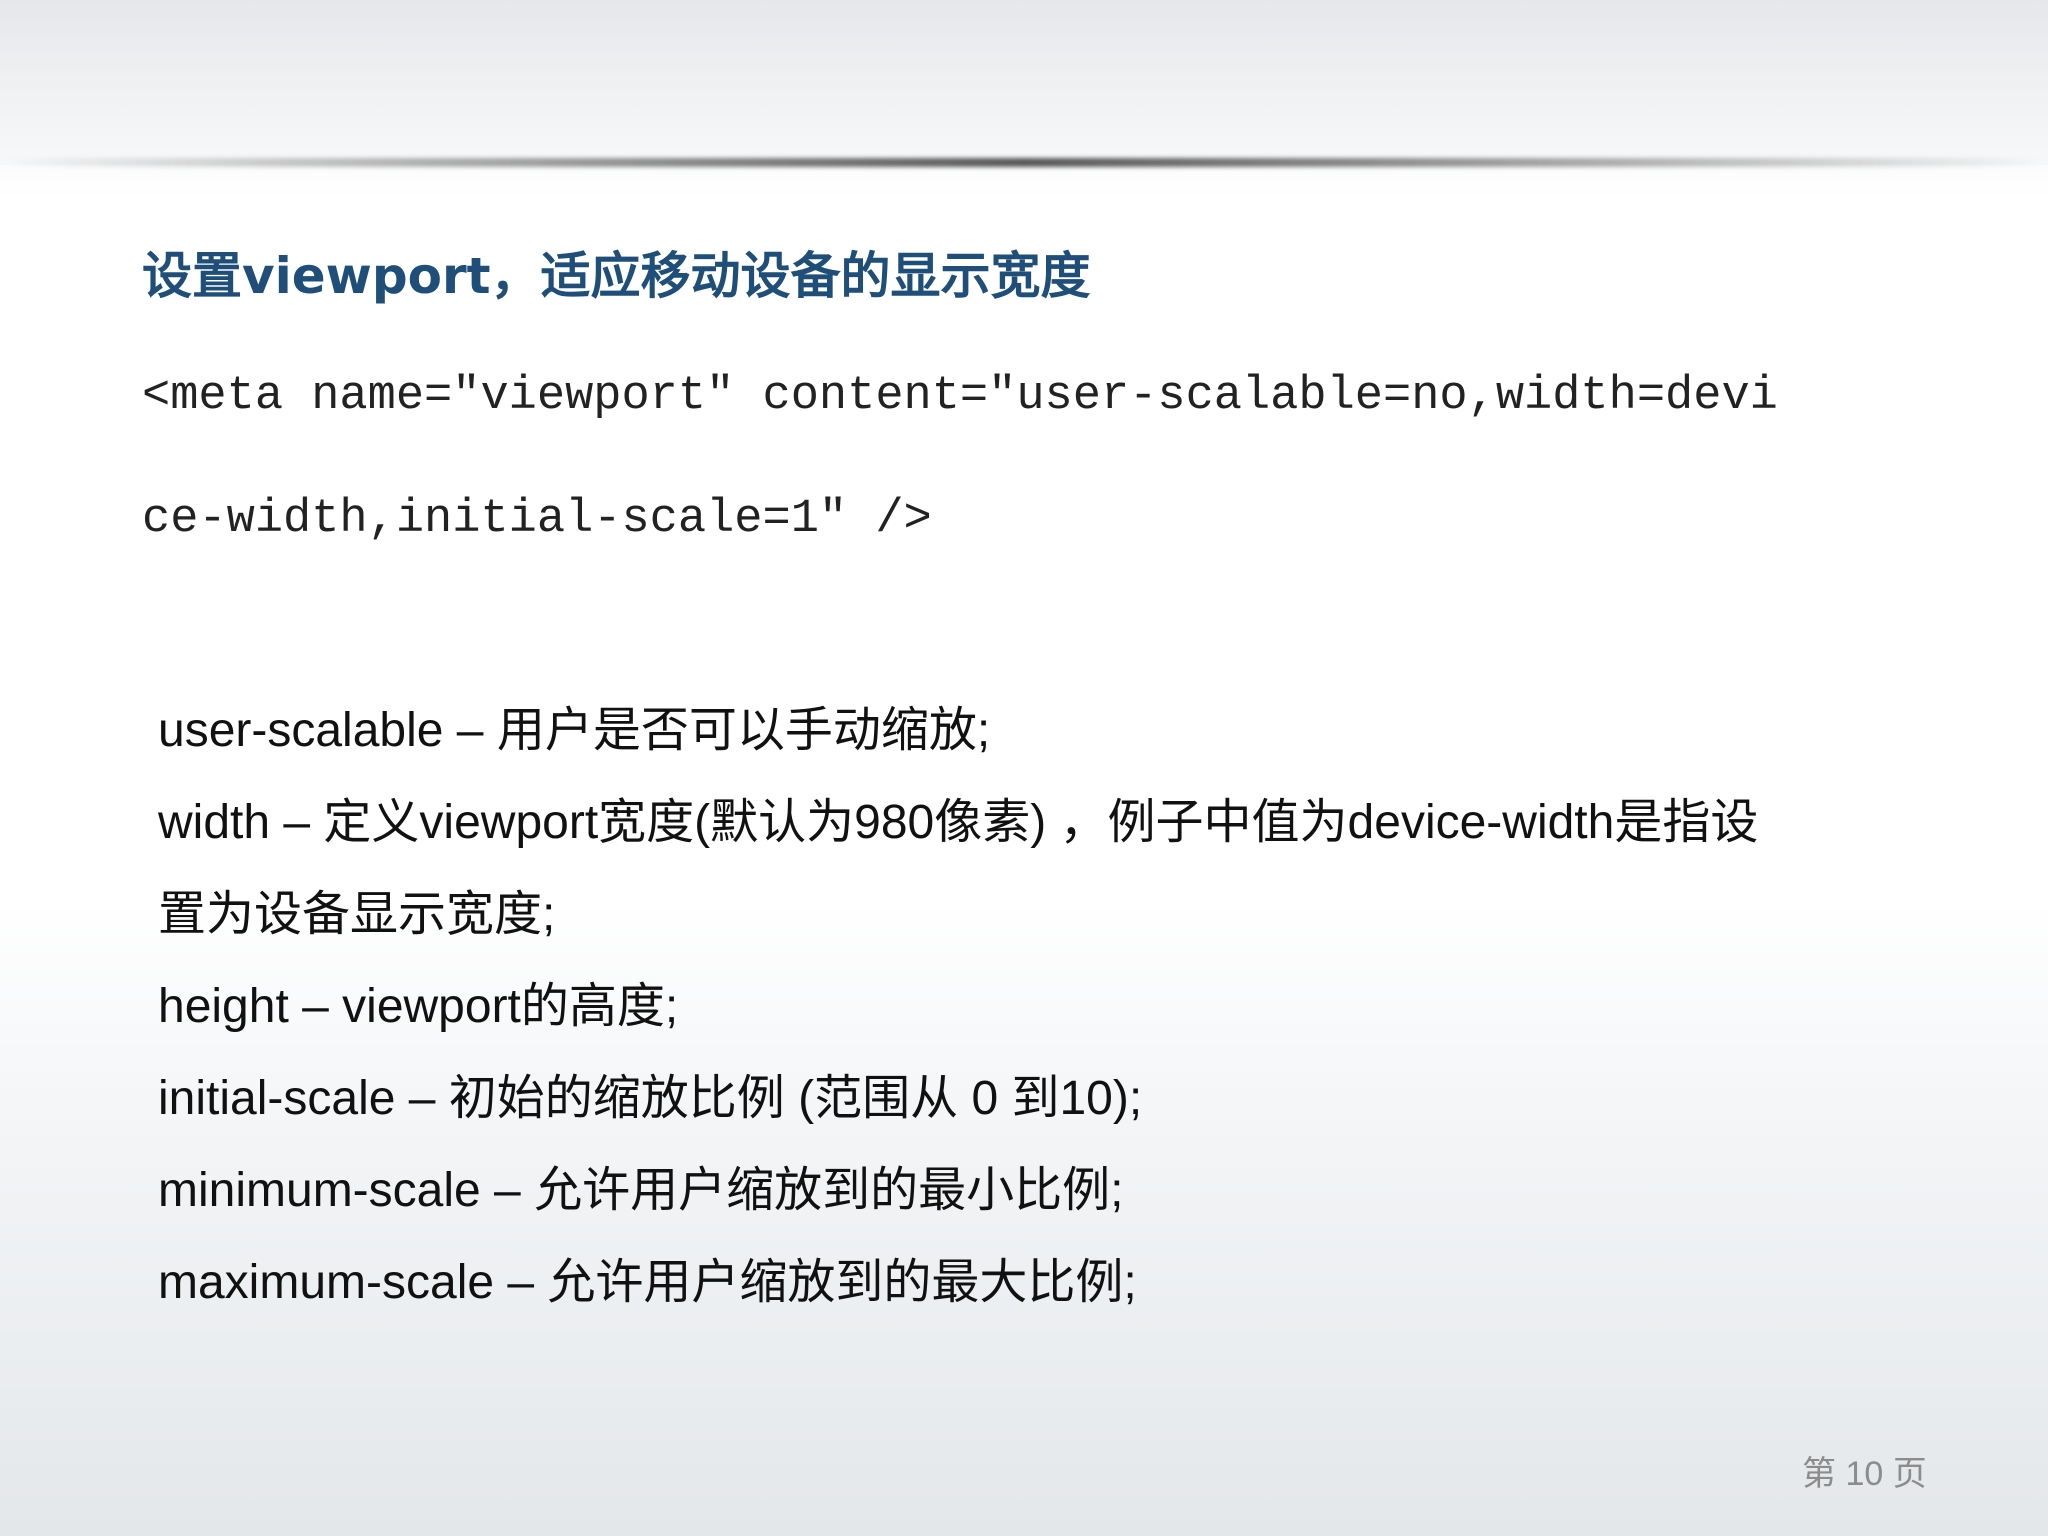  Describe the element at coordinates (418, 1006) in the screenshot. I see `desc-height: height – viewport的高度;` at that location.